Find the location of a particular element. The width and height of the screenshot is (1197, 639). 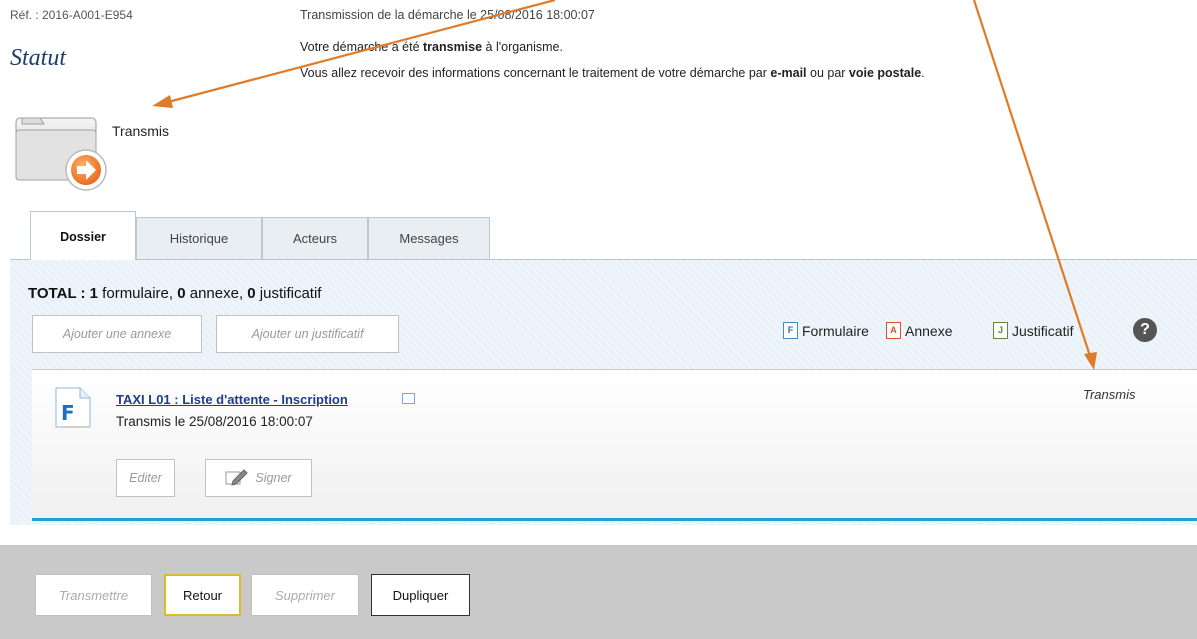

formulaire-icon: F is located at coordinates (790, 330).